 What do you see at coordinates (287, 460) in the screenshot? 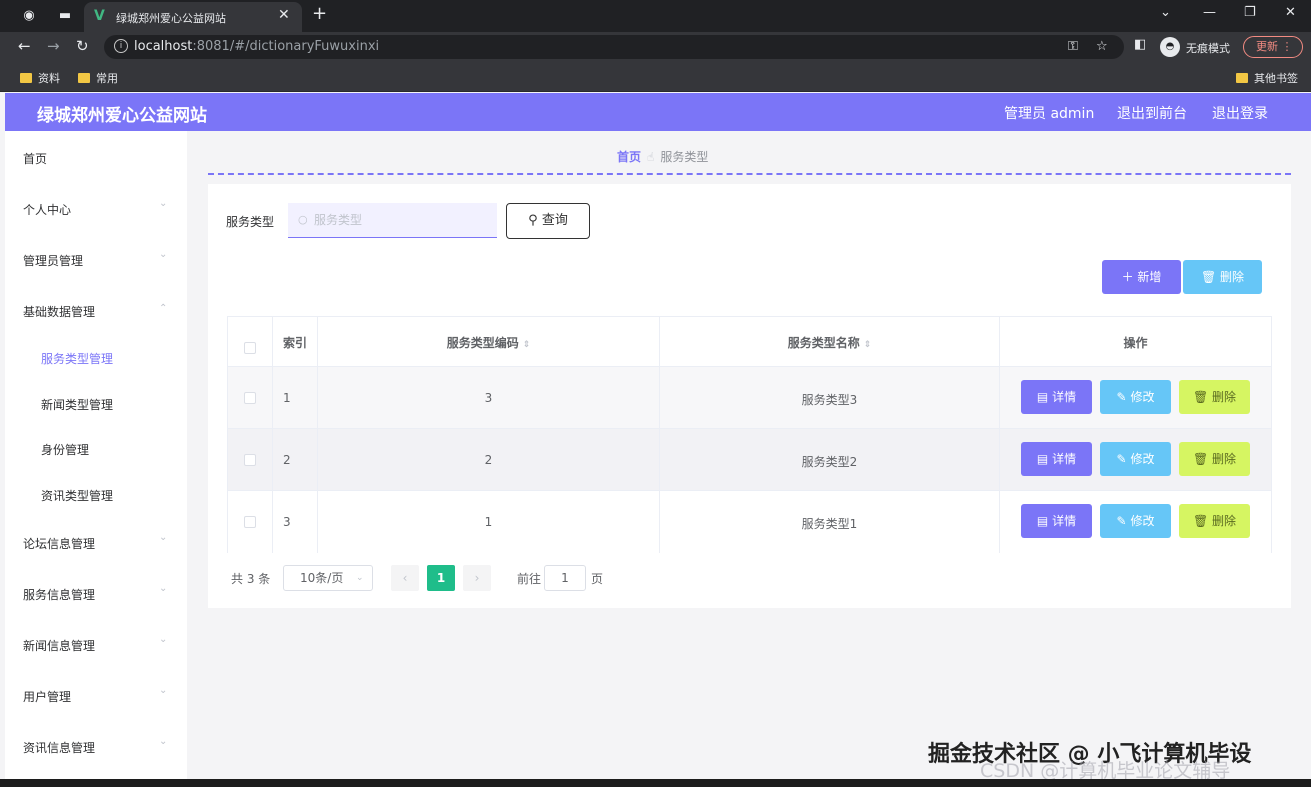
I see `cell-index: 2` at bounding box center [287, 460].